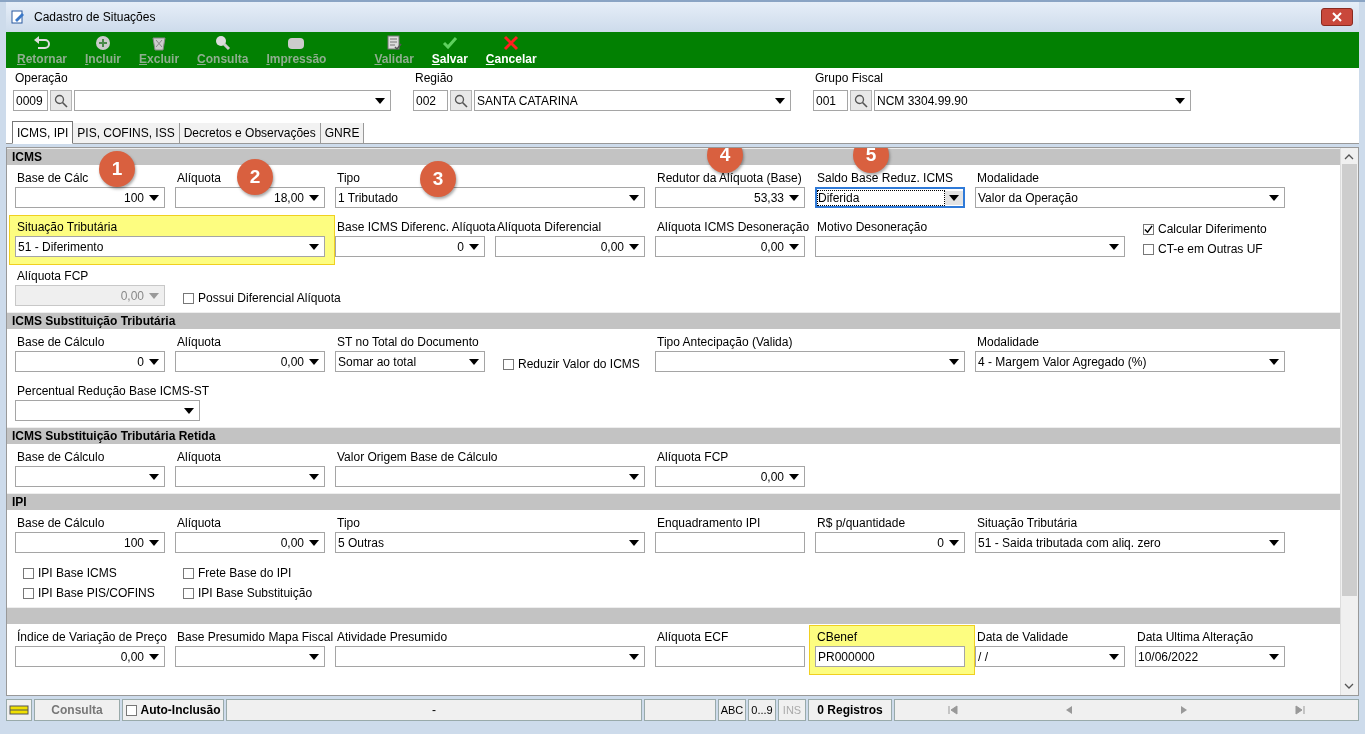 The height and width of the screenshot is (734, 1365). What do you see at coordinates (1130, 197) in the screenshot?
I see `dropdown: Valor da Operação` at bounding box center [1130, 197].